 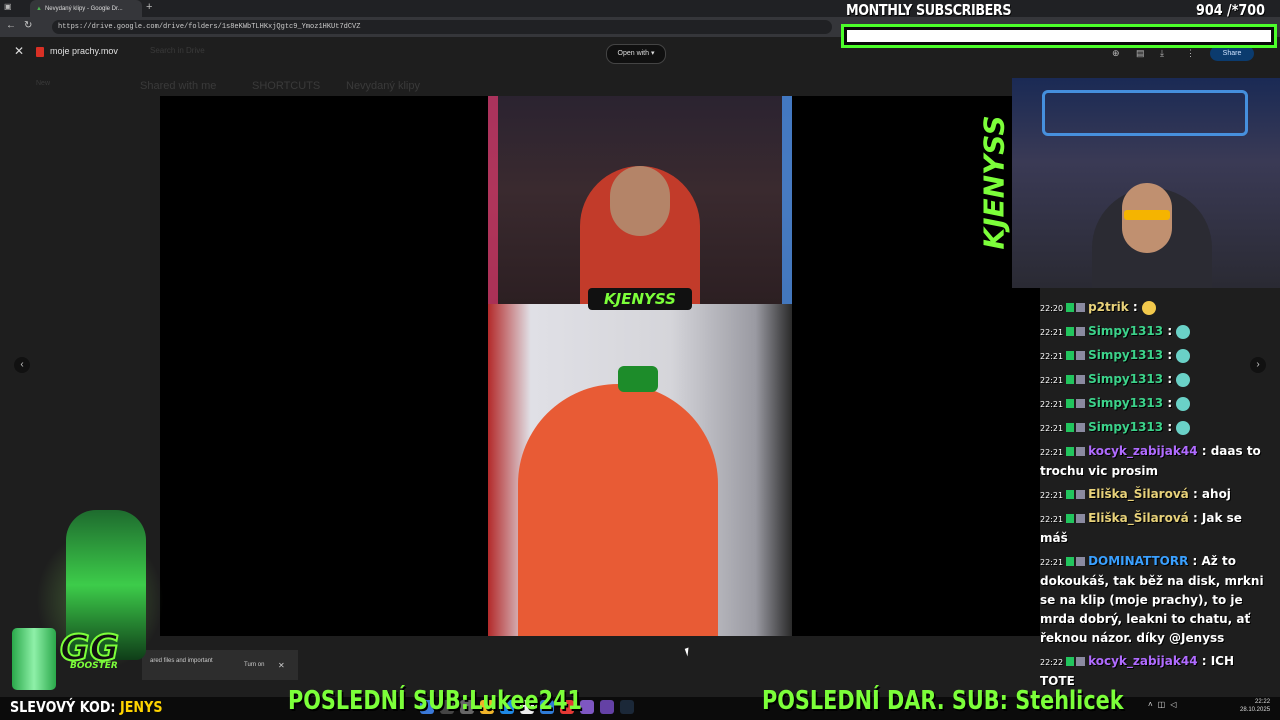 I want to click on new-tab-button: +, so click(x=149, y=7).